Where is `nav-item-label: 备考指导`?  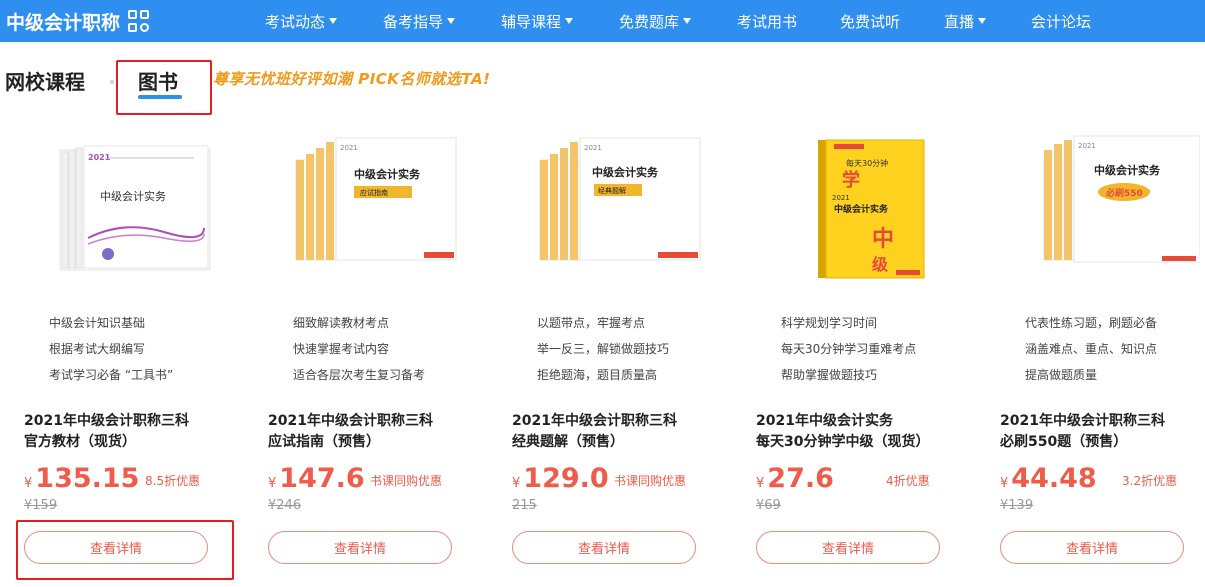 nav-item-label: 备考指导 is located at coordinates (413, 21).